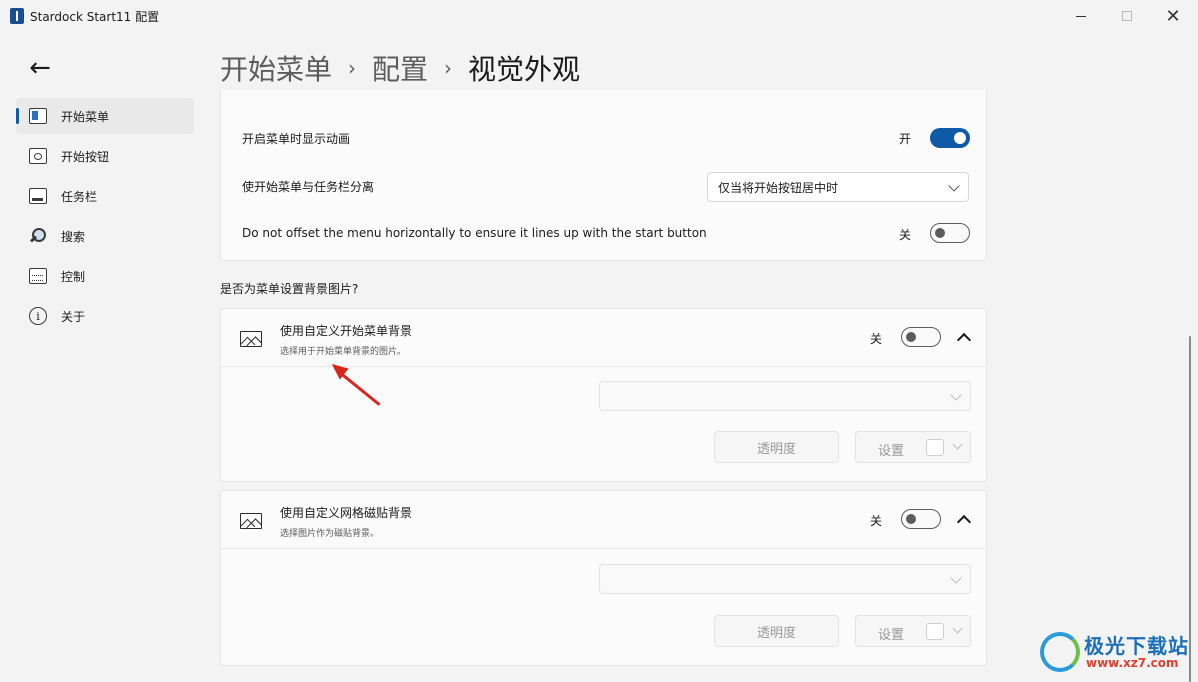  What do you see at coordinates (289, 289) in the screenshot?
I see `background-section-heading: 是否为菜单设置背景图片?` at bounding box center [289, 289].